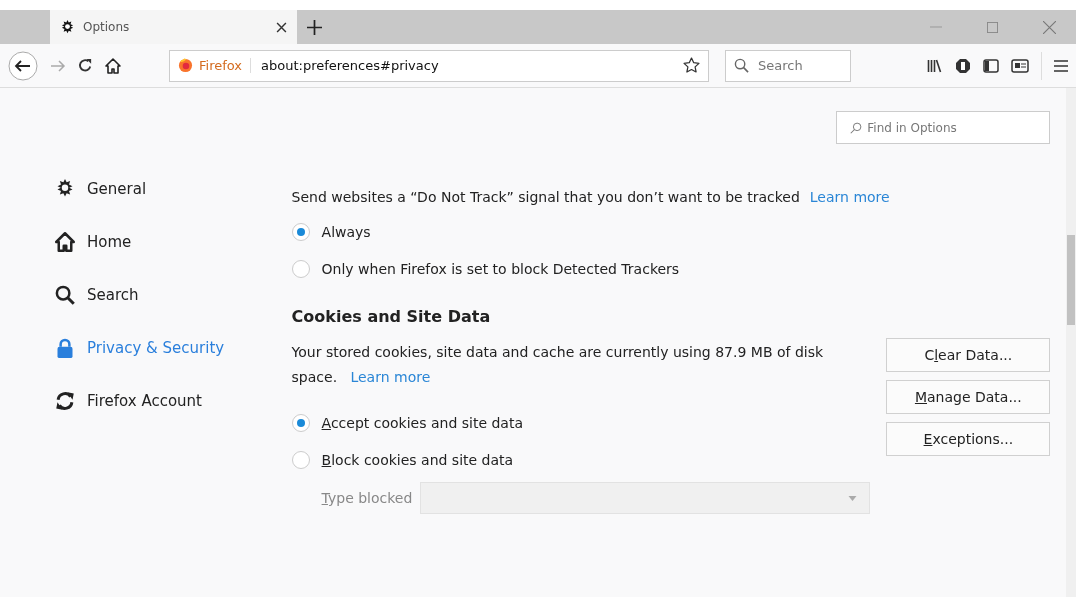  Describe the element at coordinates (225, 65) in the screenshot. I see `identity-label: Firefox` at that location.